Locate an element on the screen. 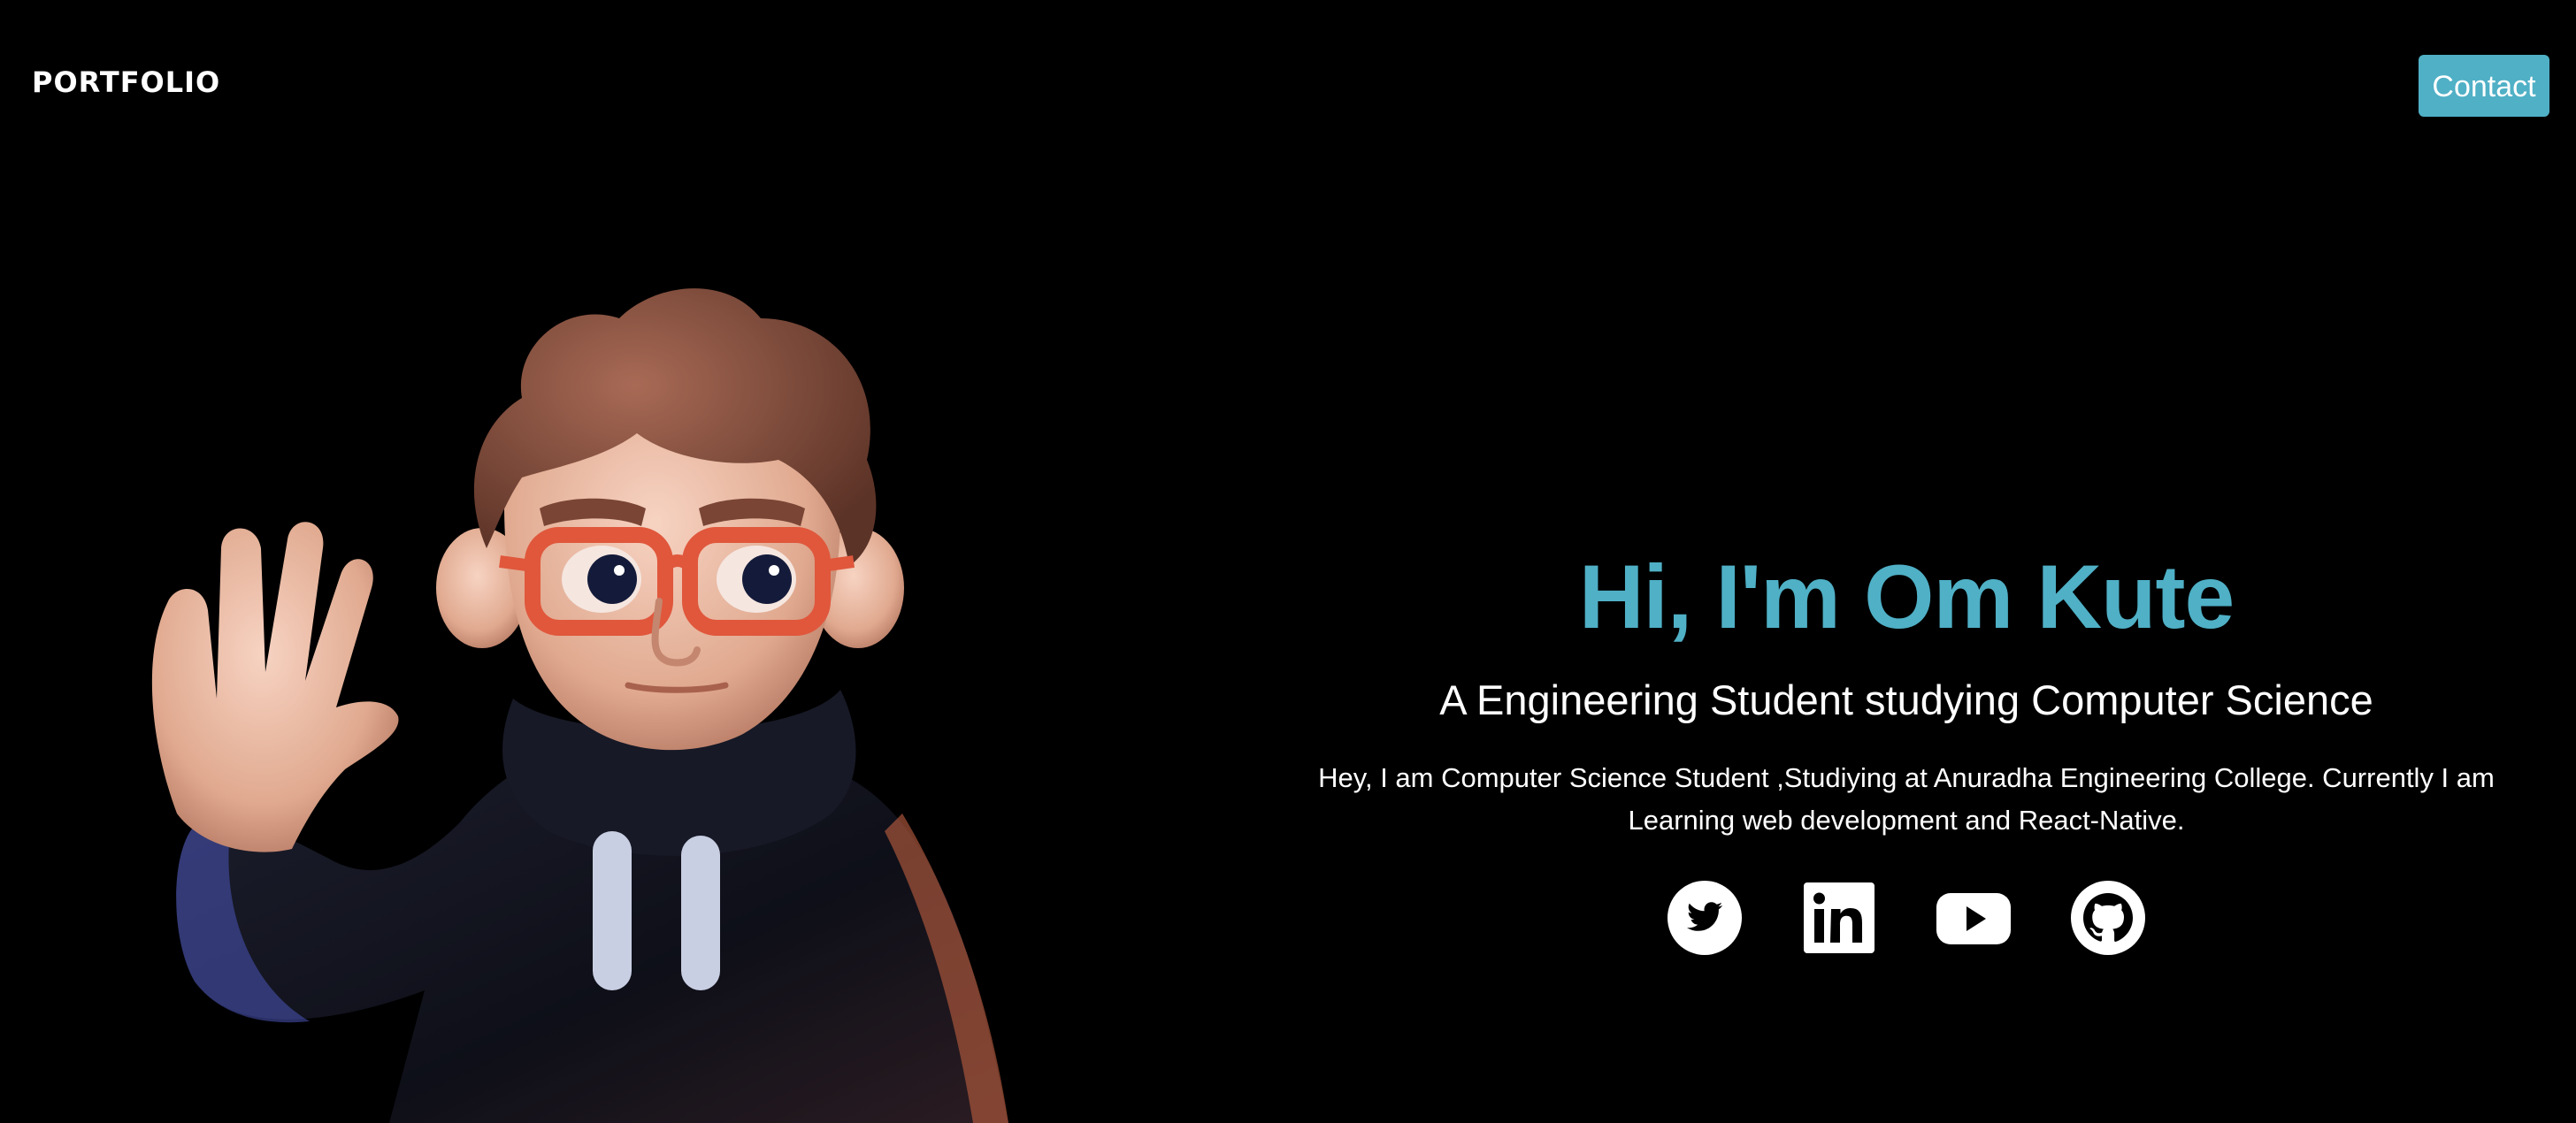  brand-logo: PORTFOLIO is located at coordinates (126, 82).